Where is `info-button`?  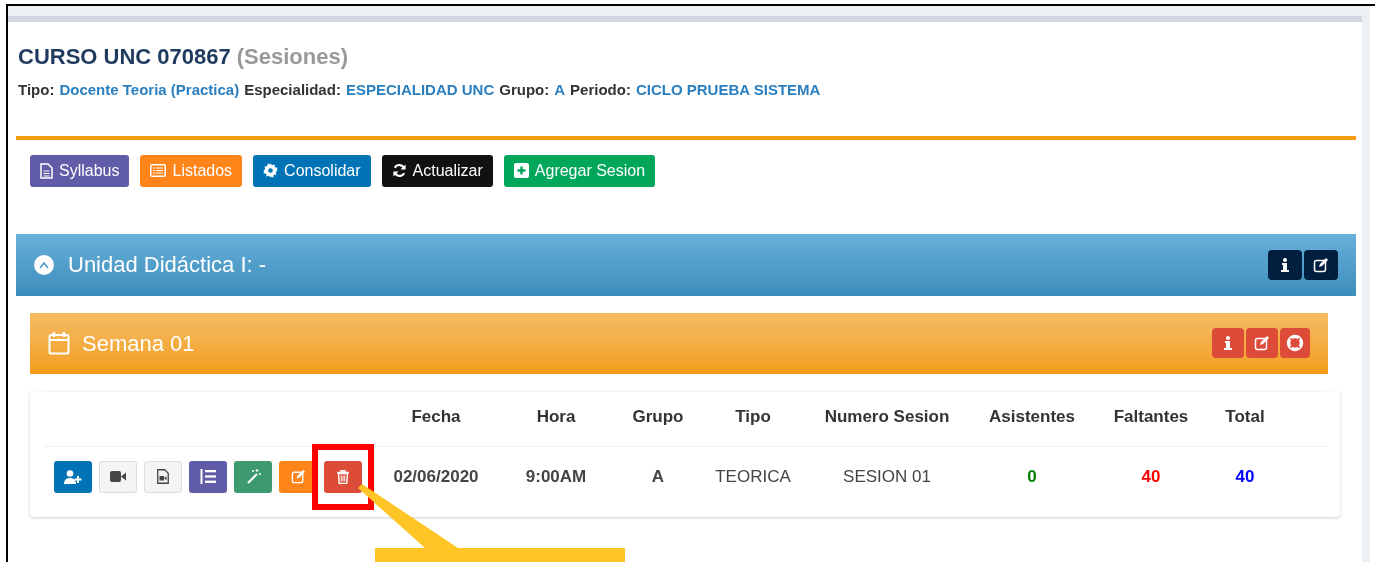
info-button is located at coordinates (1285, 264).